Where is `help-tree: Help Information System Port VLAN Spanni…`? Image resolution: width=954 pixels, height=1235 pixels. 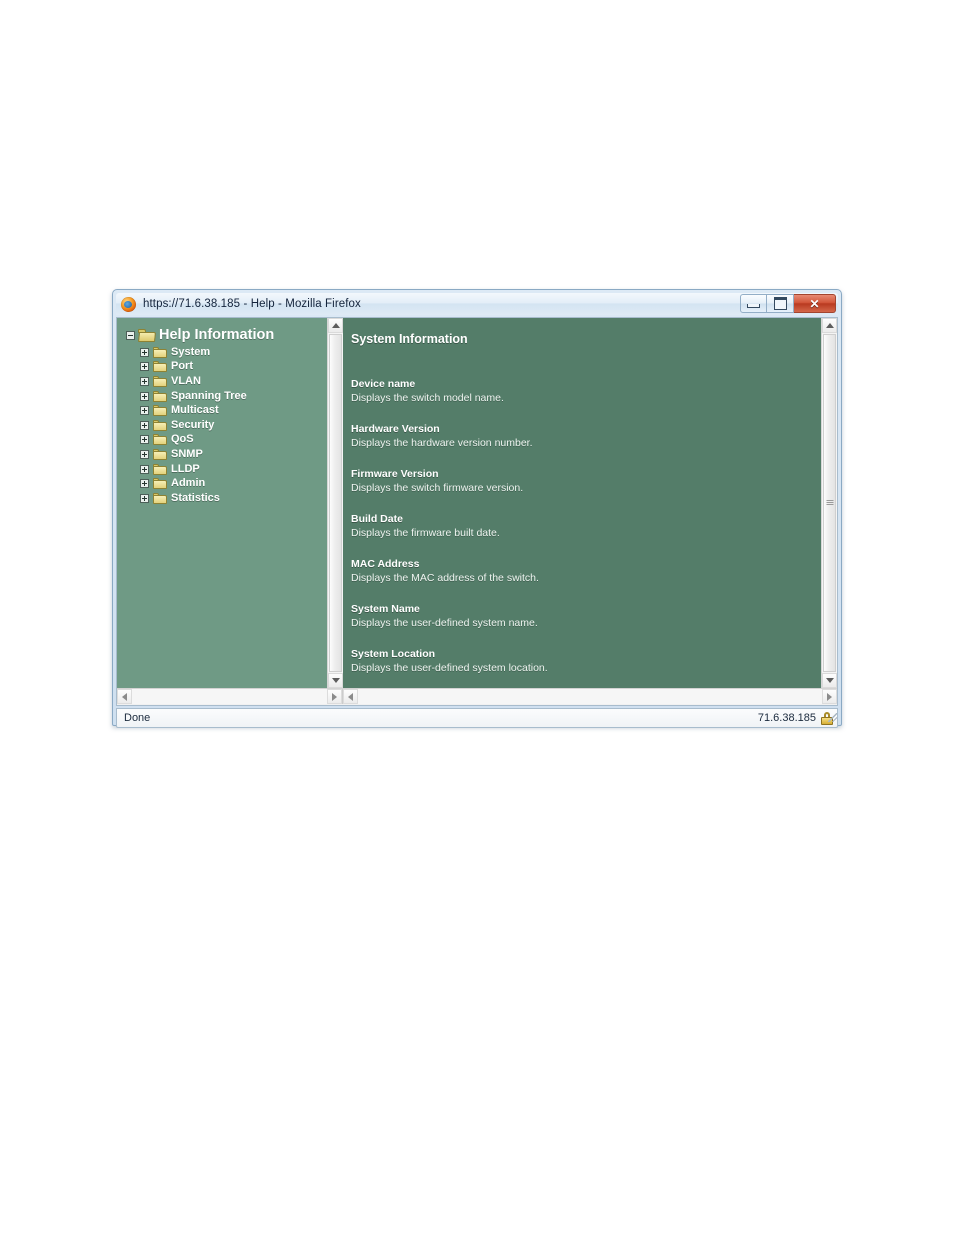 help-tree: Help Information System Port VLAN Spanni… is located at coordinates (222, 503).